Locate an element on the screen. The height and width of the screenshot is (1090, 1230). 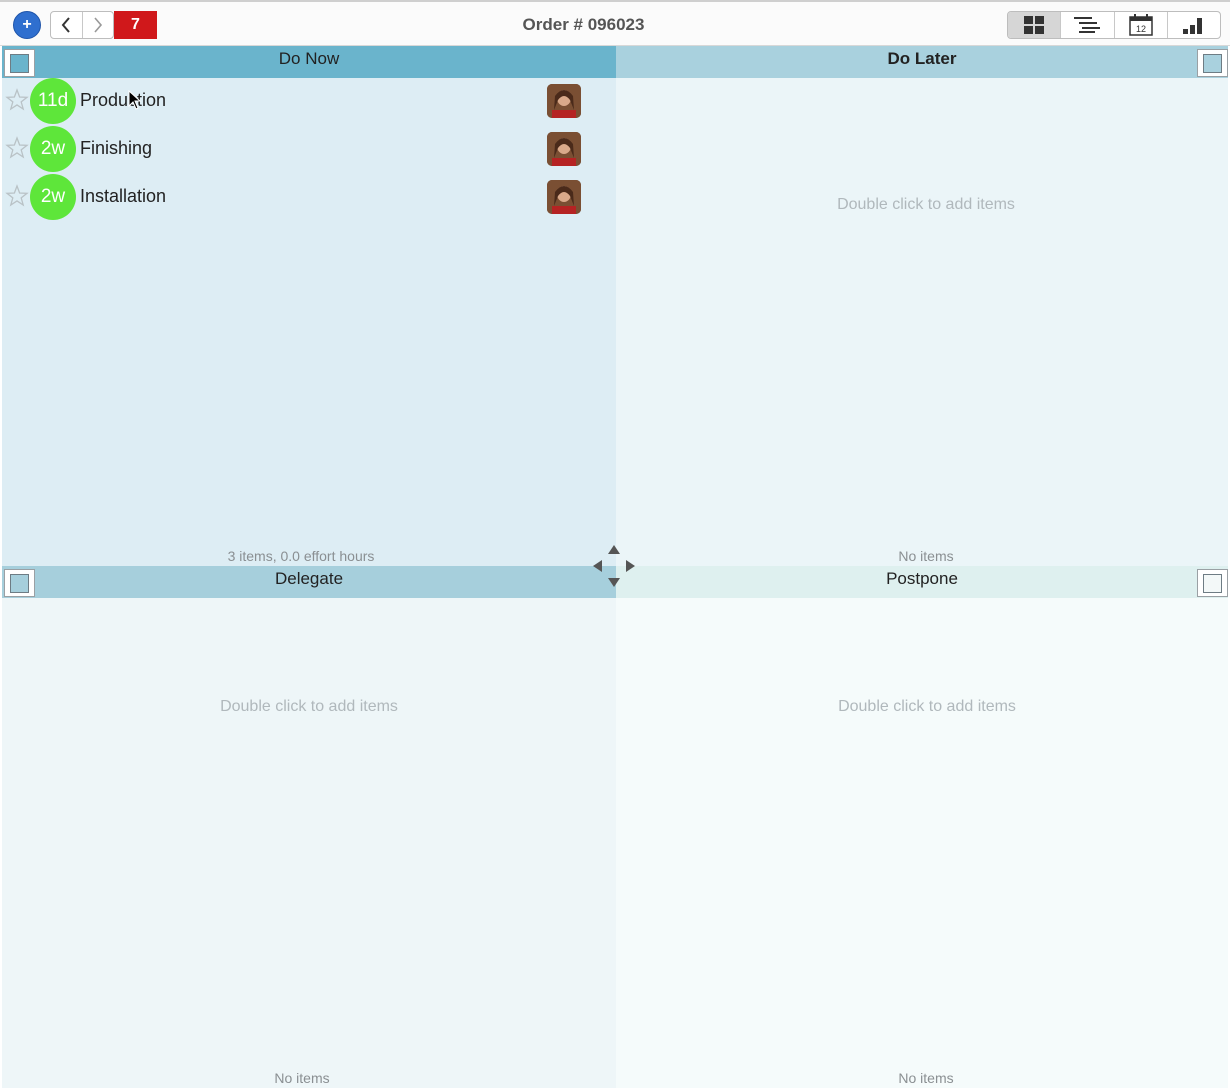
chart-view-button is located at coordinates (1193, 25).